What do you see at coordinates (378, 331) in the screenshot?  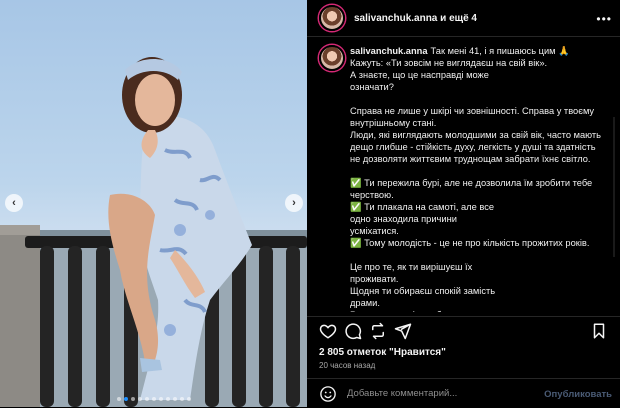 I see `repost-icon` at bounding box center [378, 331].